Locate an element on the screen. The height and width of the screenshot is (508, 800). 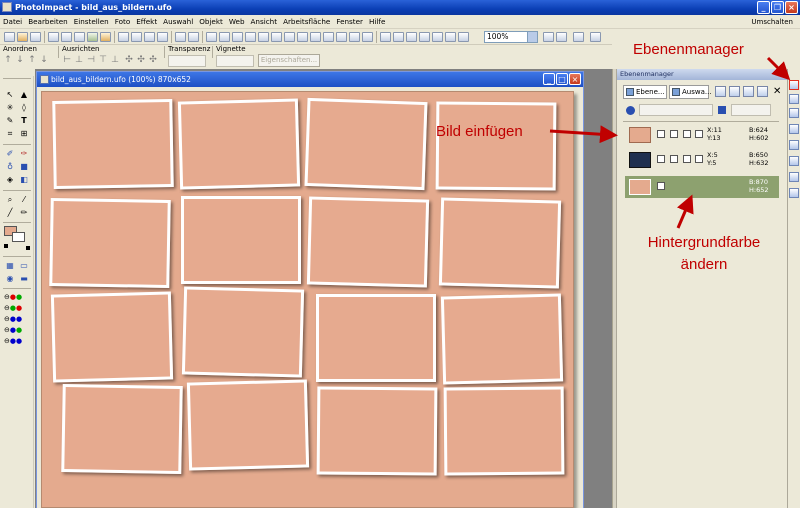
arrow-to-layer-manager is located at coordinates (778, 68).